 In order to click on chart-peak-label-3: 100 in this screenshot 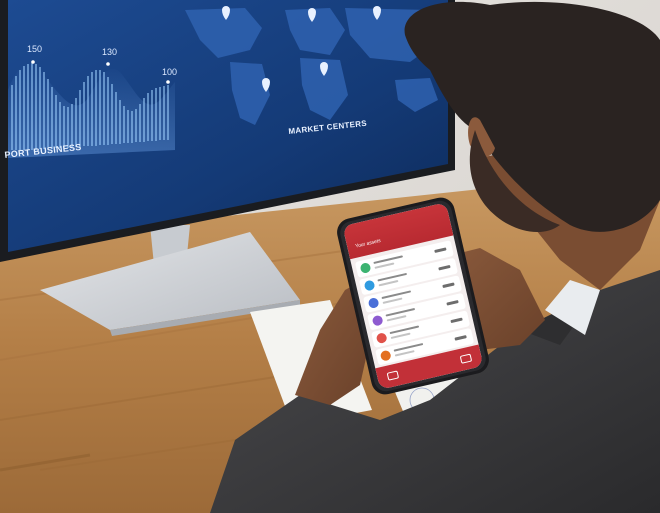, I will do `click(170, 72)`.